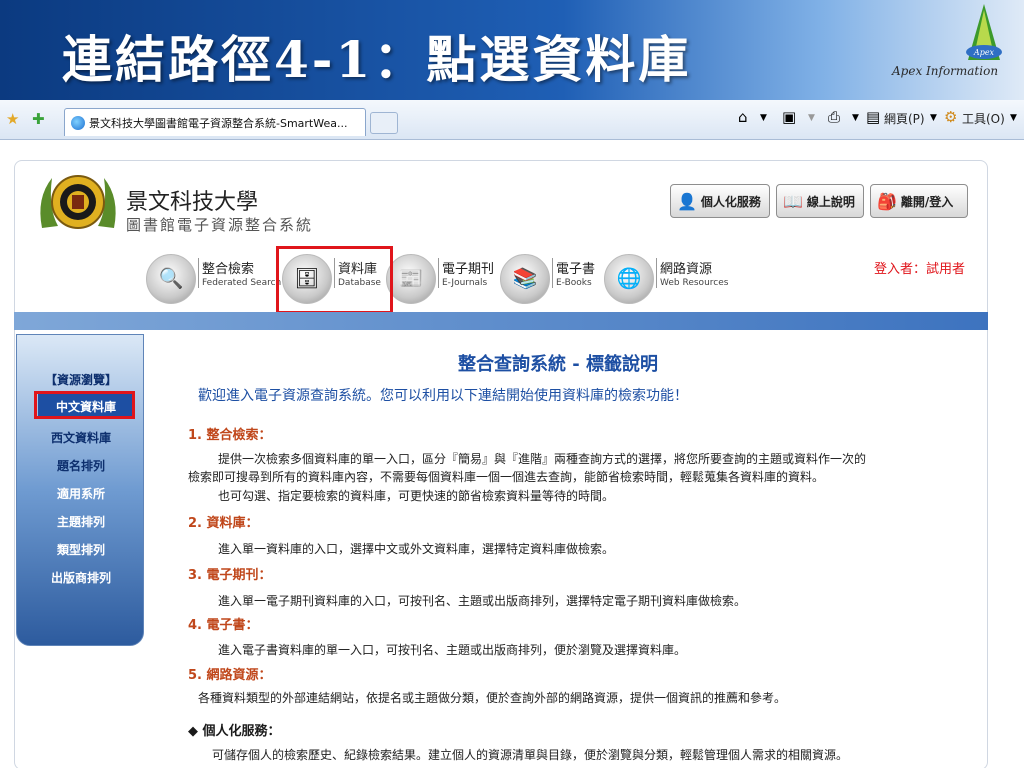 This screenshot has height=768, width=1024. What do you see at coordinates (81, 465) in the screenshot?
I see `sidebar-item-by-title: 題名排列` at bounding box center [81, 465].